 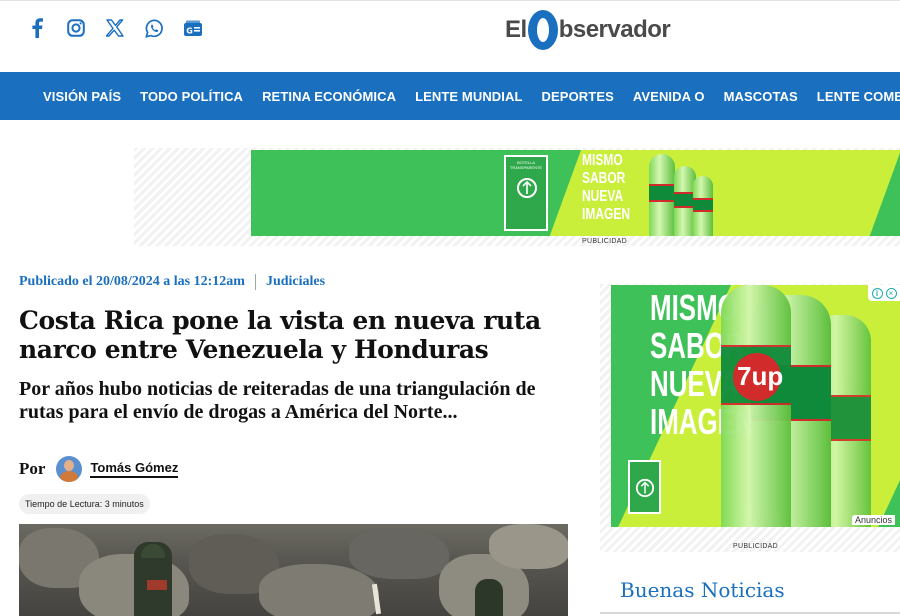 What do you see at coordinates (84, 504) in the screenshot?
I see `reading-time-badge: Tiempo de Lectura: 3 minutos` at bounding box center [84, 504].